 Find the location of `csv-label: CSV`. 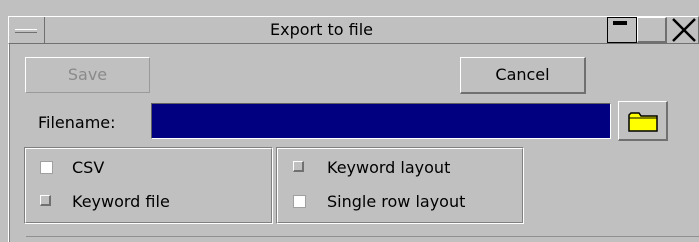

csv-label: CSV is located at coordinates (88, 167).